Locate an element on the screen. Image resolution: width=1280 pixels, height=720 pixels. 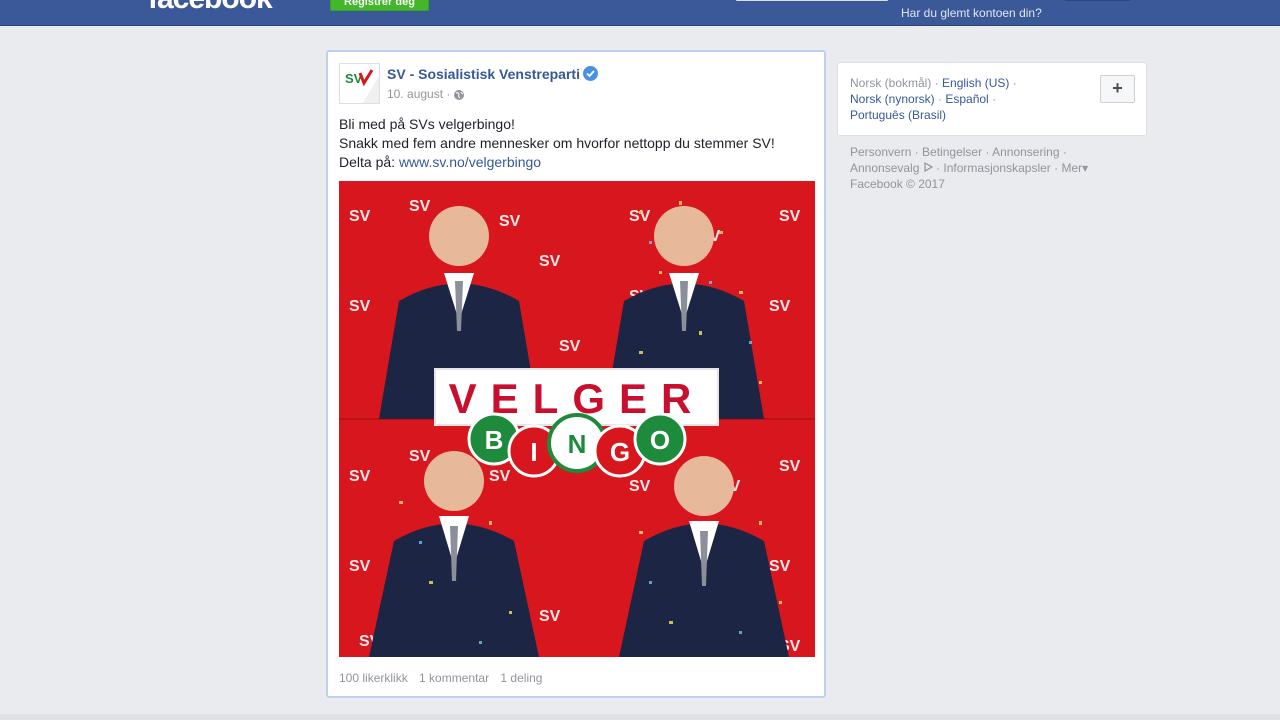
post-line-3: Delta på: www.sv.no/velgerbingo is located at coordinates (579, 162).